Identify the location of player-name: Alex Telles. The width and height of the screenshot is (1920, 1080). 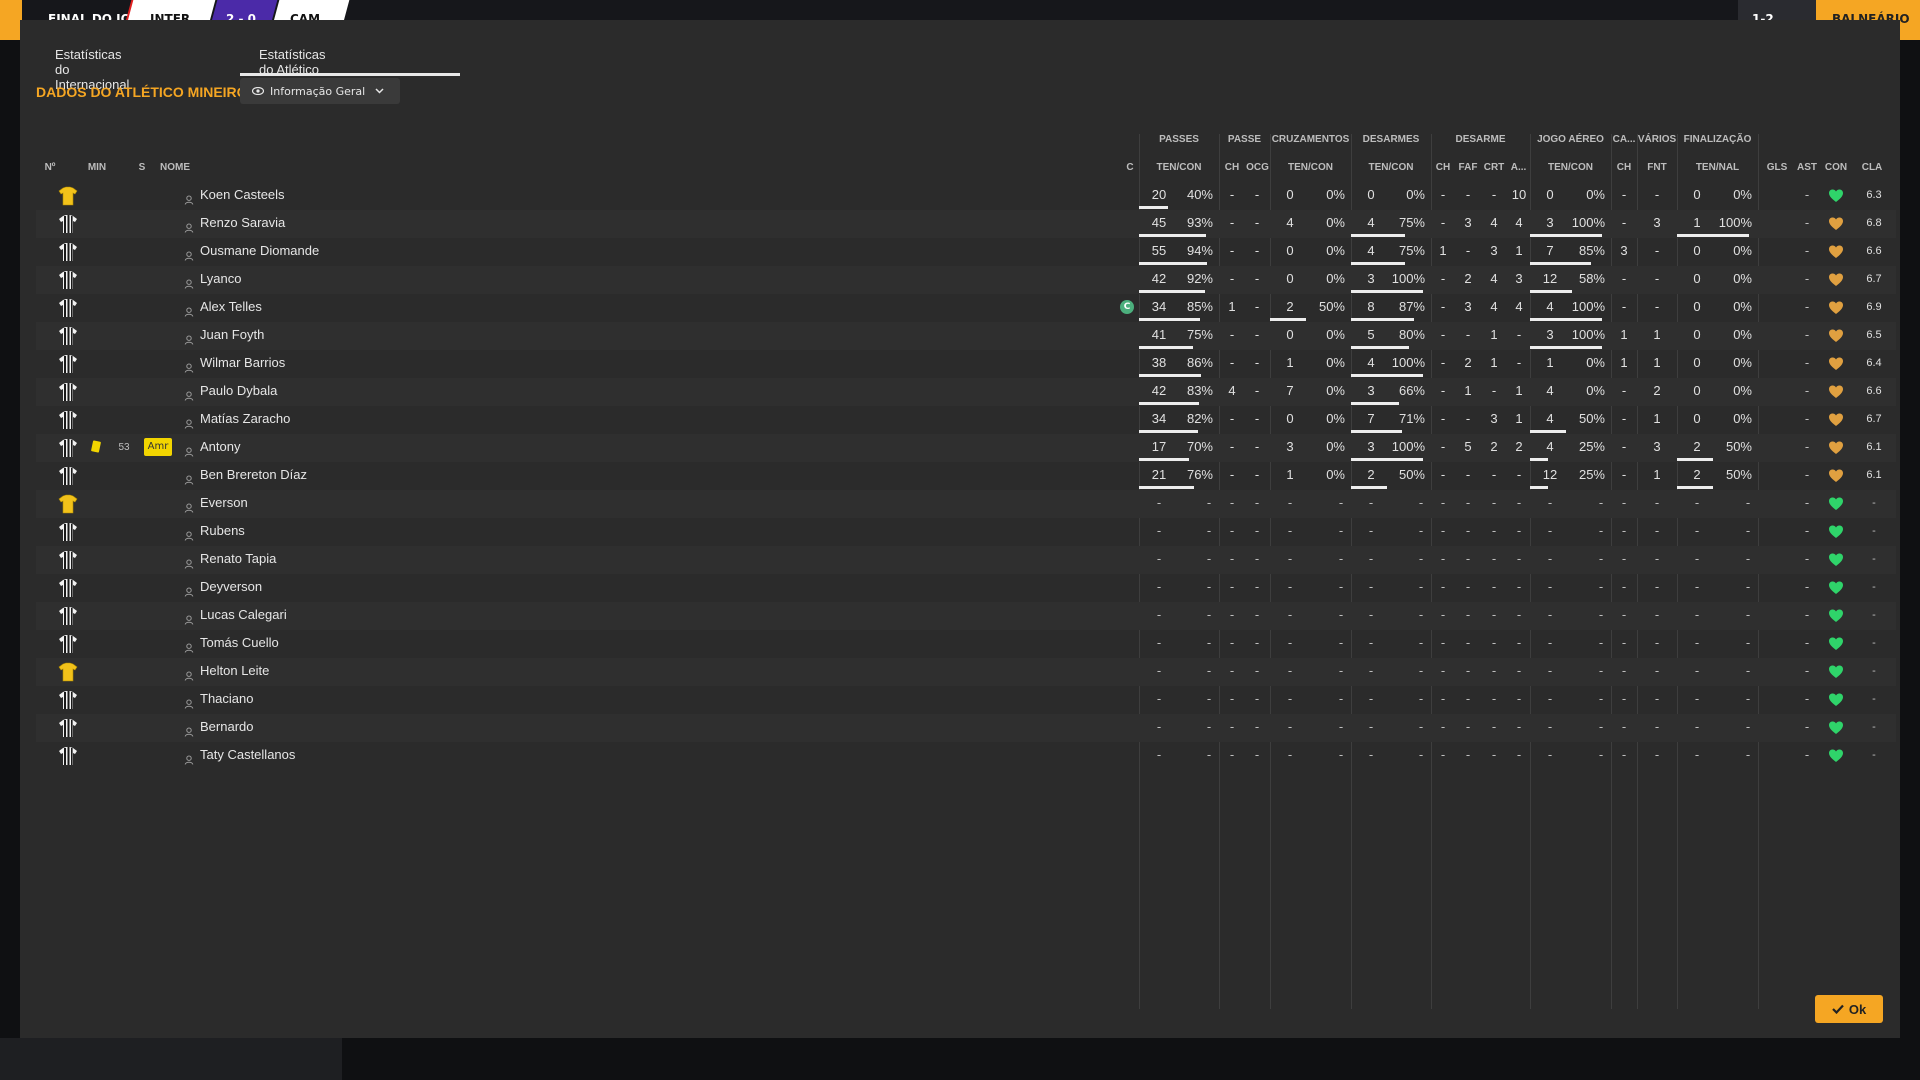
(231, 306).